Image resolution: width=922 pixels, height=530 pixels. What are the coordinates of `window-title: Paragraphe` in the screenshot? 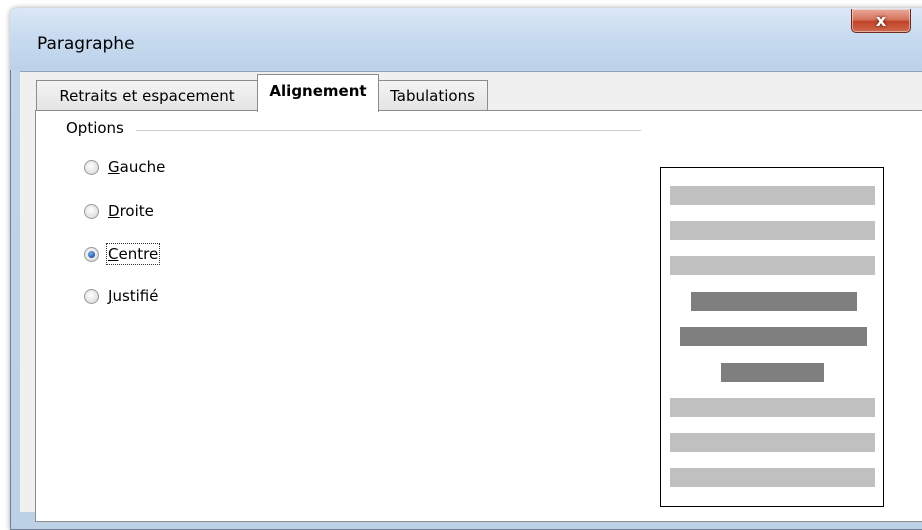 It's located at (86, 44).